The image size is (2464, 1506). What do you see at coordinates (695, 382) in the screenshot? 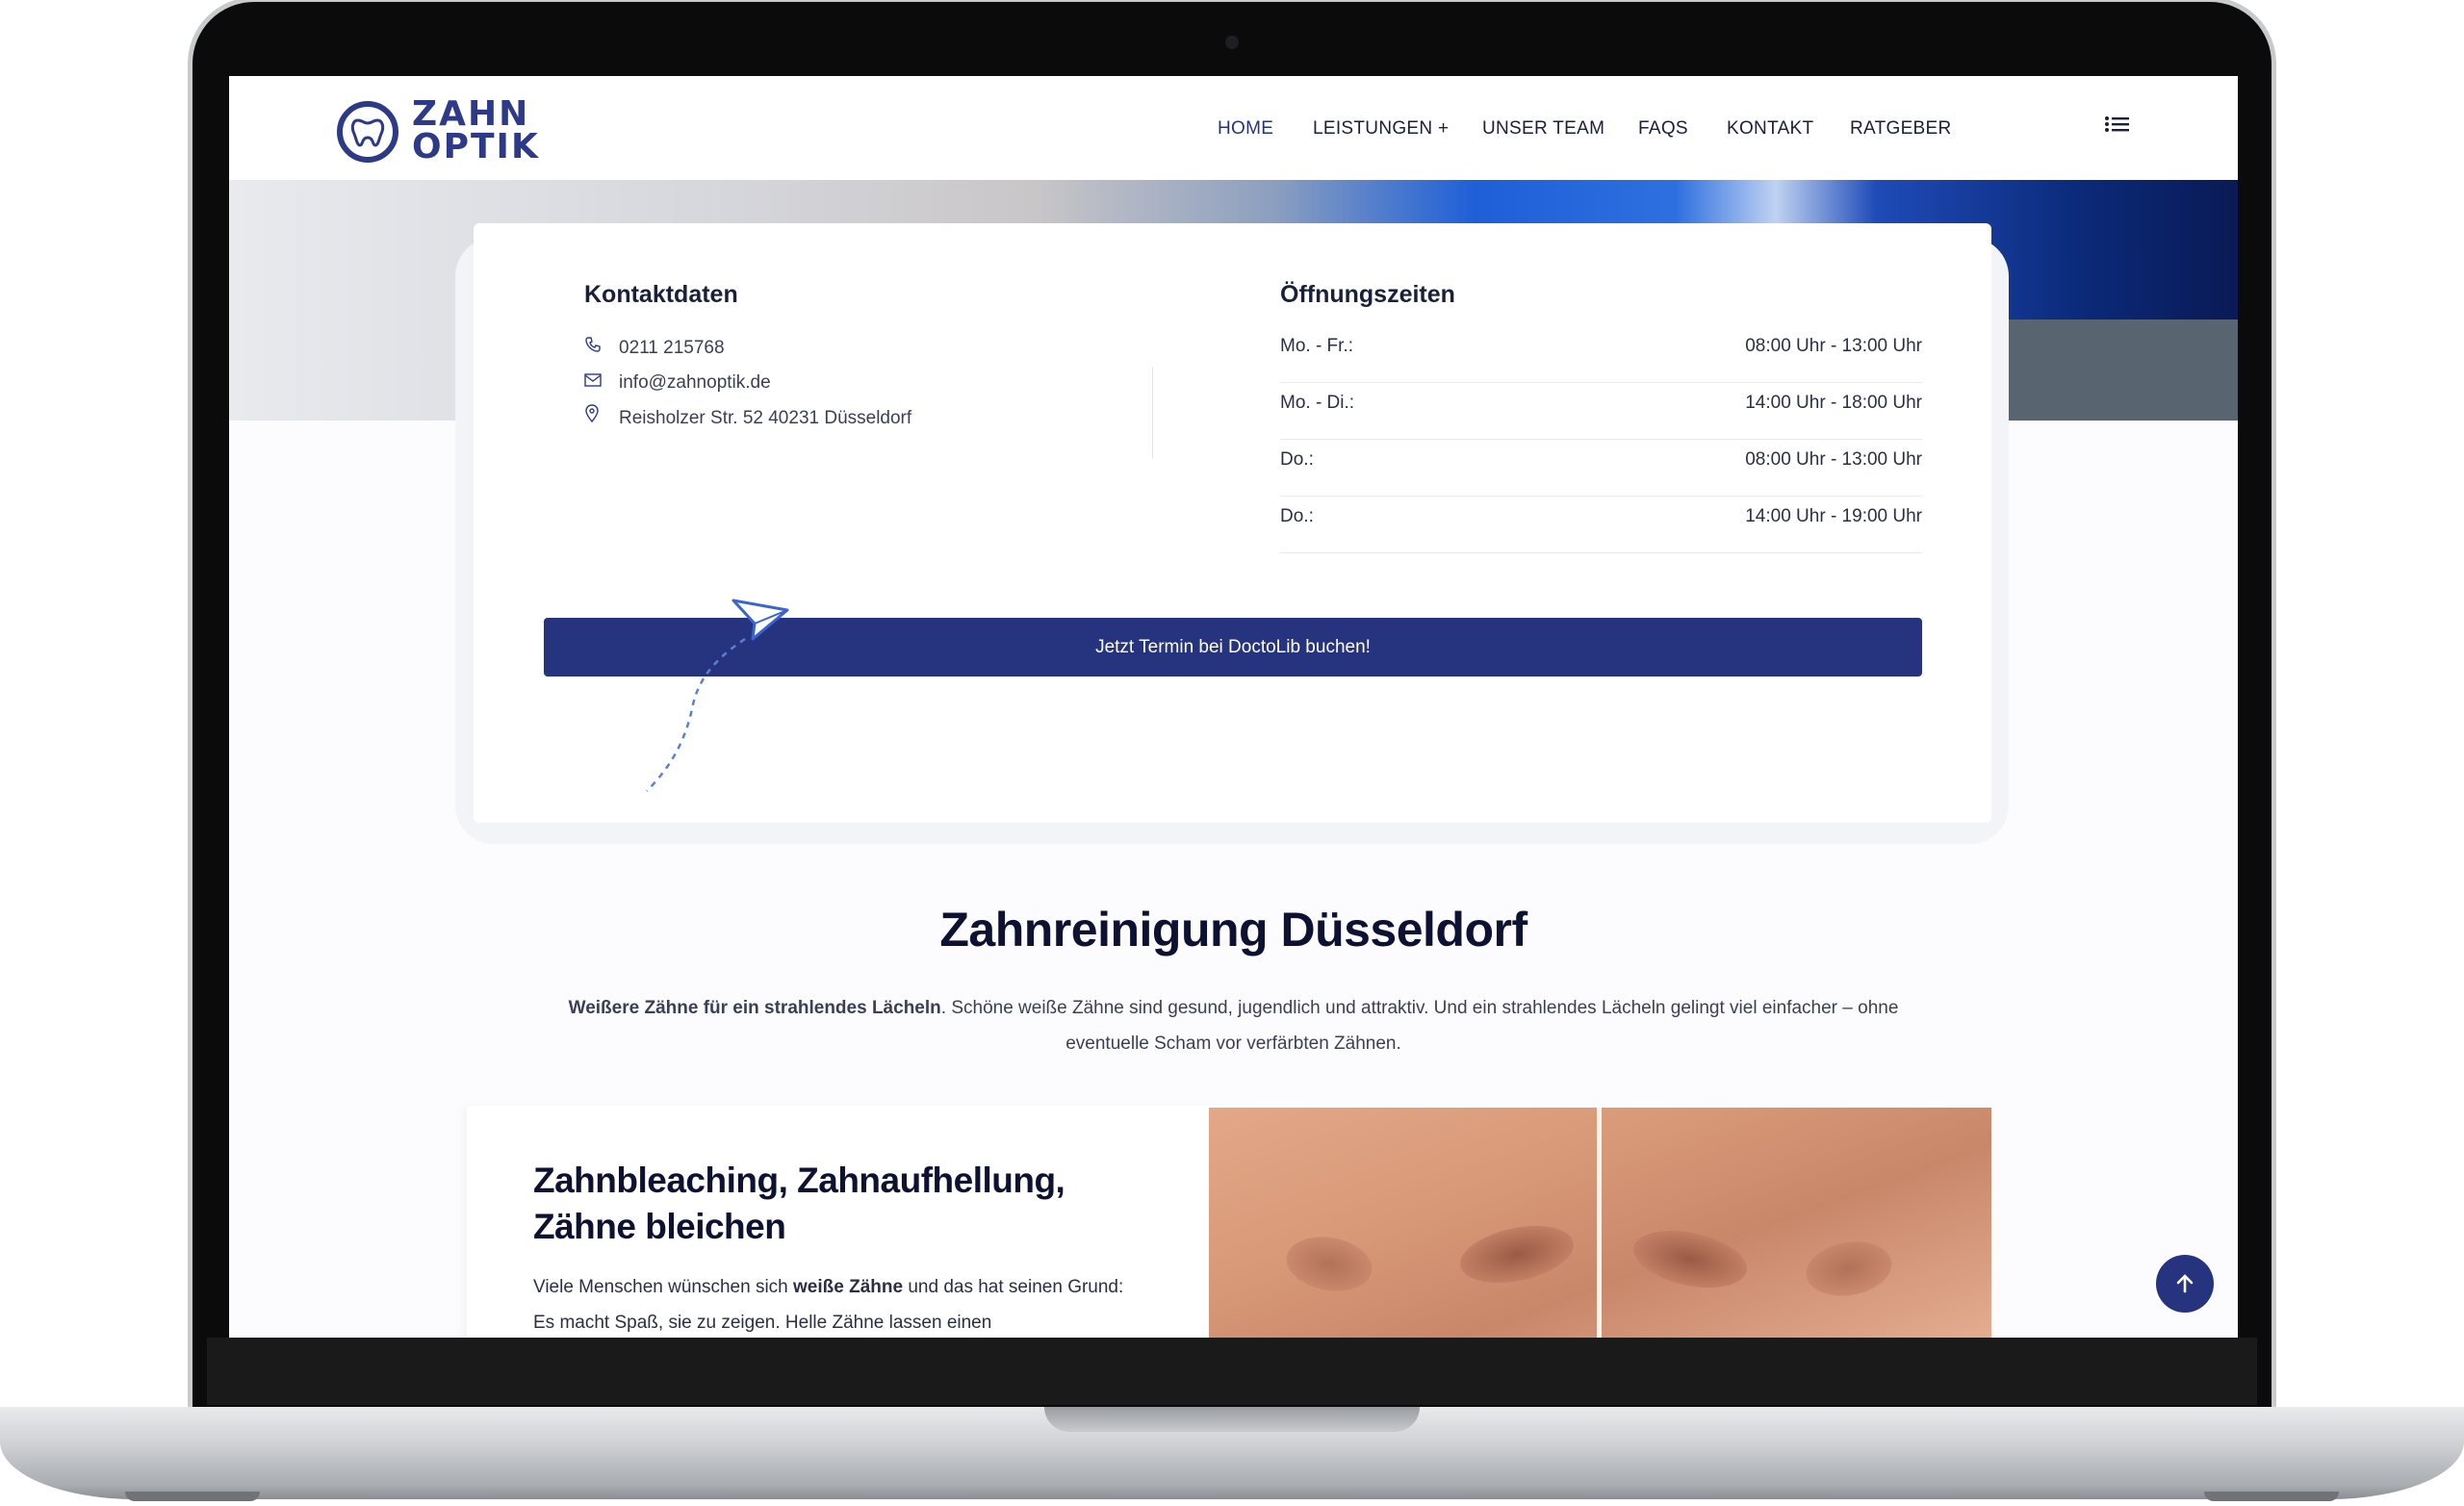
I see `contact-email: info@zahnoptik.de` at bounding box center [695, 382].